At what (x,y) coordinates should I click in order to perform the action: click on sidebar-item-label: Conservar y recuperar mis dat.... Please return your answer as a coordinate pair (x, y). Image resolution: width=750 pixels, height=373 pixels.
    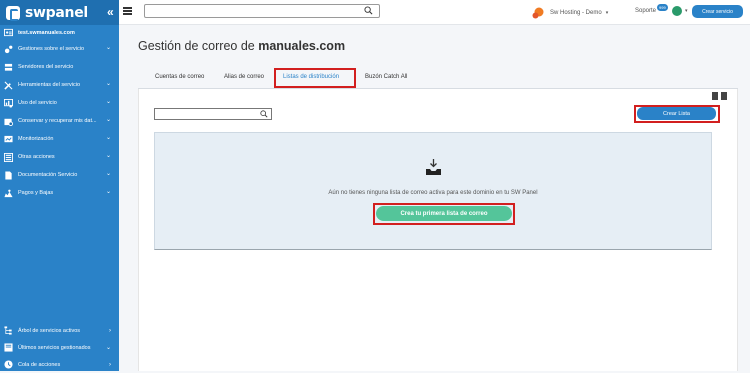
    Looking at the image, I should click on (57, 121).